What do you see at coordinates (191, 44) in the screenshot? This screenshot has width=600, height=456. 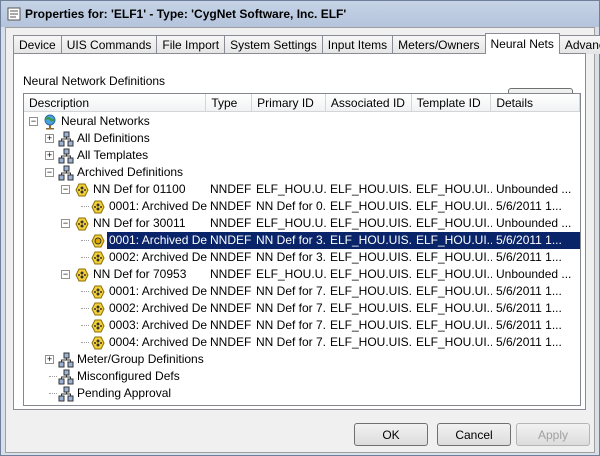 I see `tab-file-import: File Import` at bounding box center [191, 44].